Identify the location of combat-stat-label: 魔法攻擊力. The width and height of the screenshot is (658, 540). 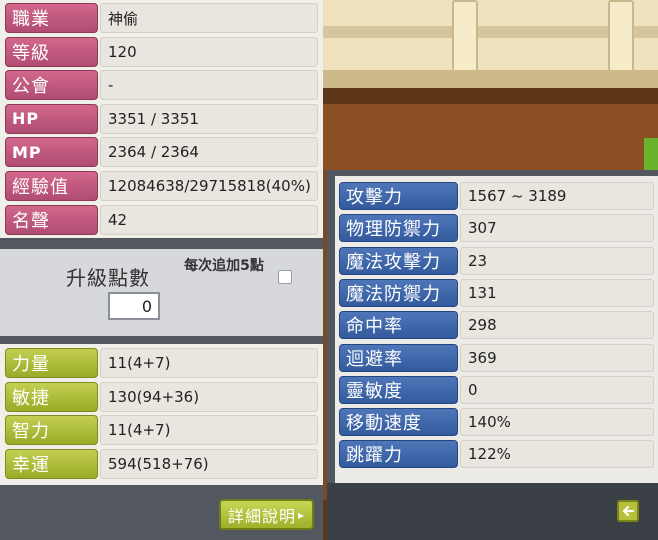
(398, 260).